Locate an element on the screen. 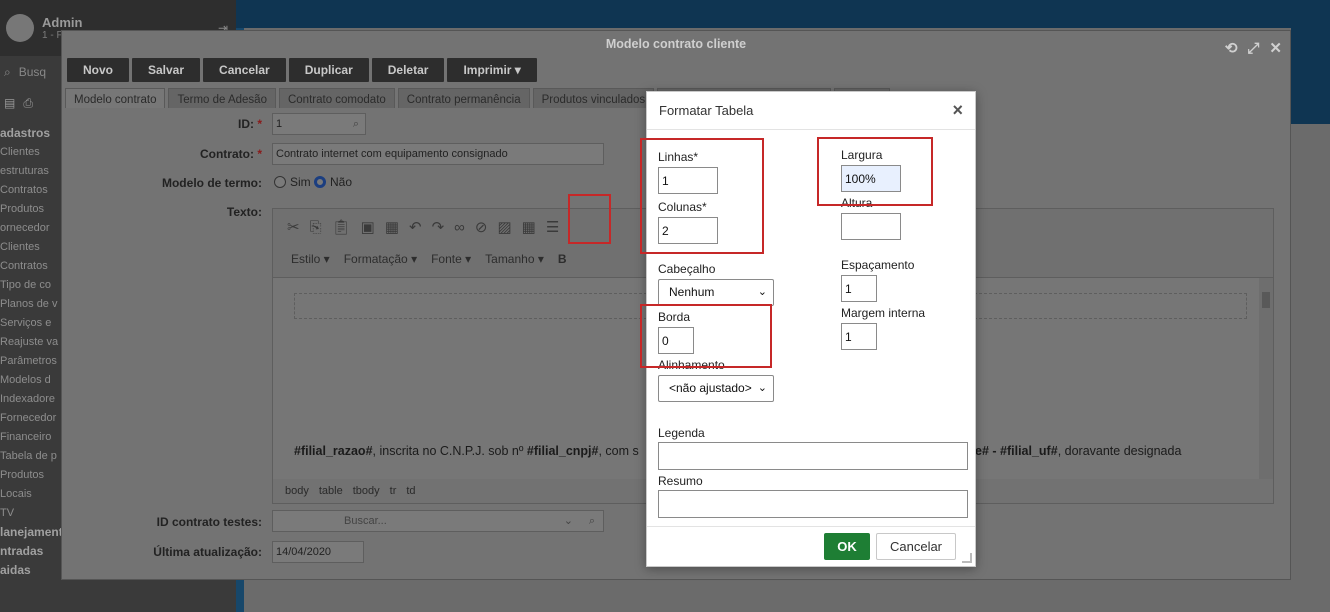 This screenshot has width=1330, height=612. editor-paragraph-right: e# - #filial_uf#, doravante designada is located at coordinates (1078, 451).